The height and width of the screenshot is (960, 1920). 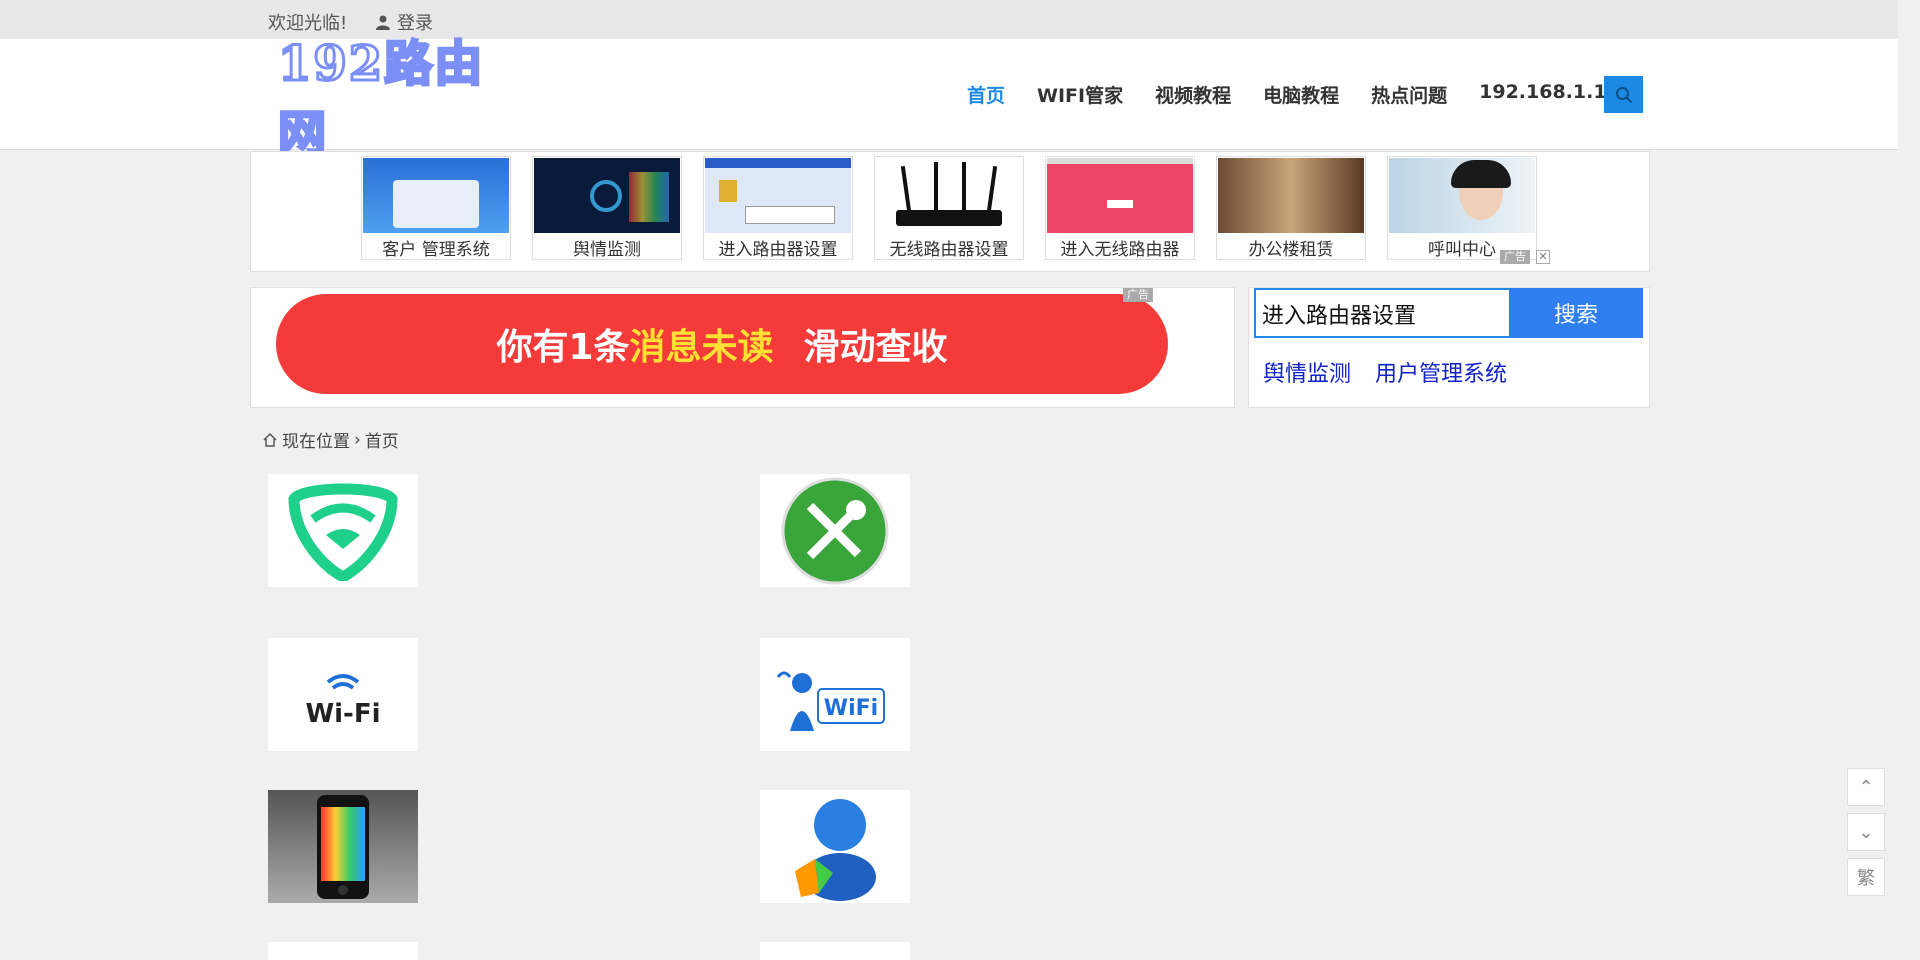 I want to click on banner-text-2: 滑动查收, so click(x=875, y=347).